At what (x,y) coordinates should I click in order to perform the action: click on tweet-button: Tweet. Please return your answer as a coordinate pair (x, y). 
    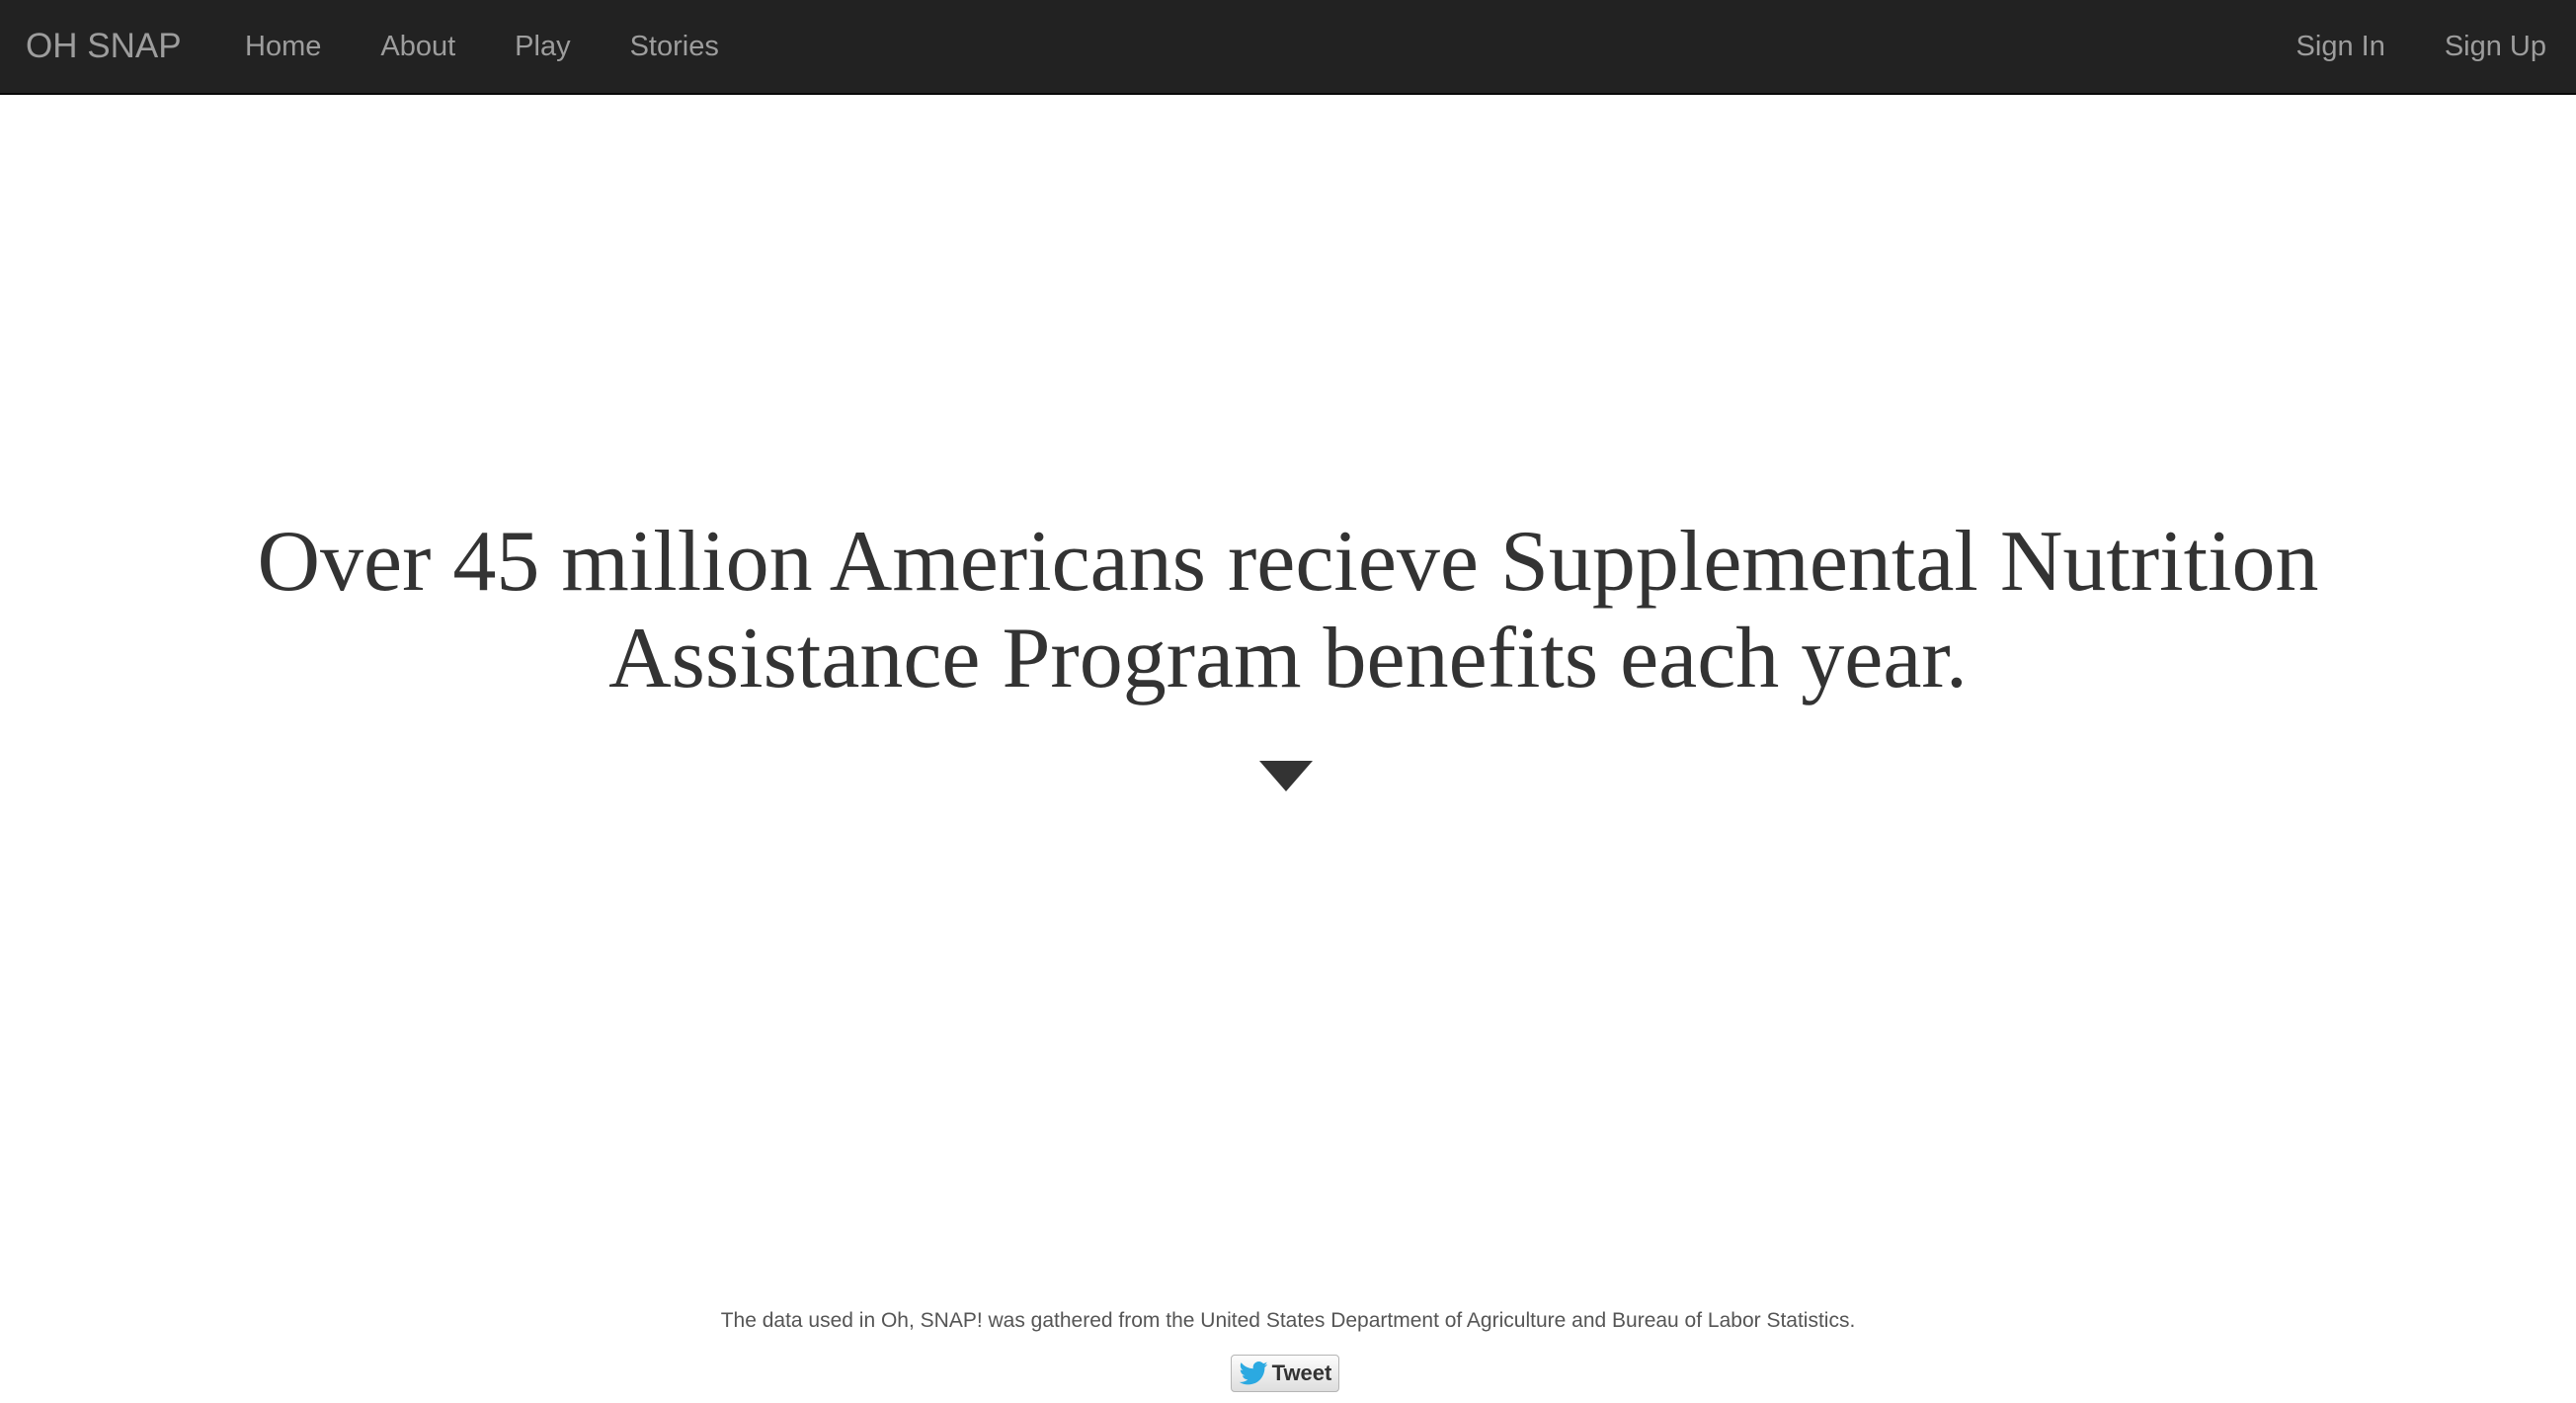
    Looking at the image, I should click on (1285, 1373).